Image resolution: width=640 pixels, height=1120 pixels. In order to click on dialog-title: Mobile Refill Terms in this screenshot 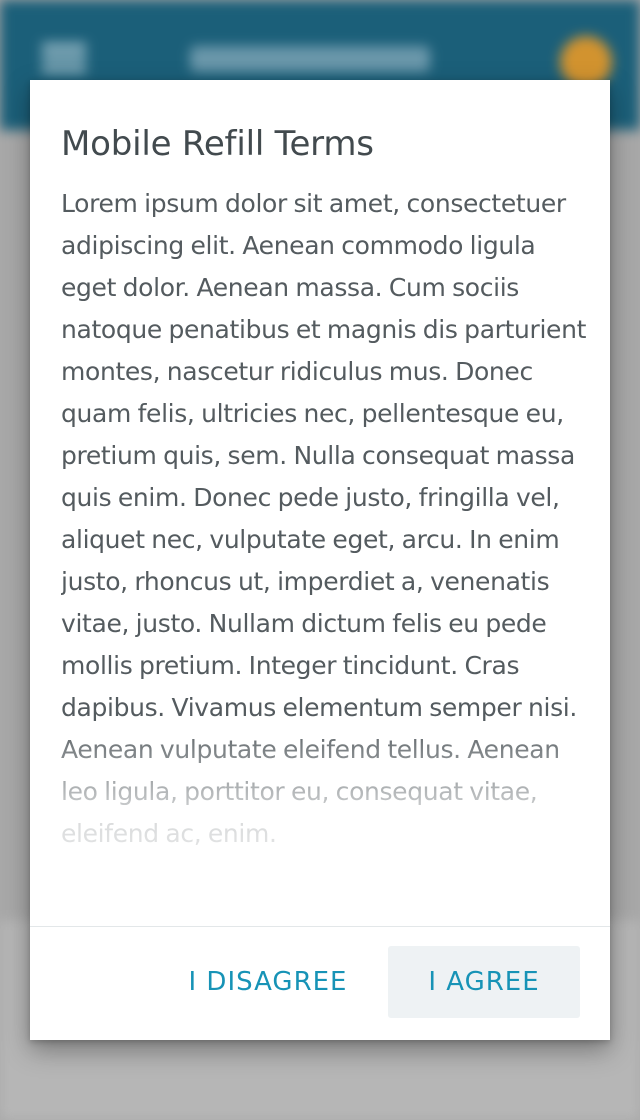, I will do `click(217, 144)`.